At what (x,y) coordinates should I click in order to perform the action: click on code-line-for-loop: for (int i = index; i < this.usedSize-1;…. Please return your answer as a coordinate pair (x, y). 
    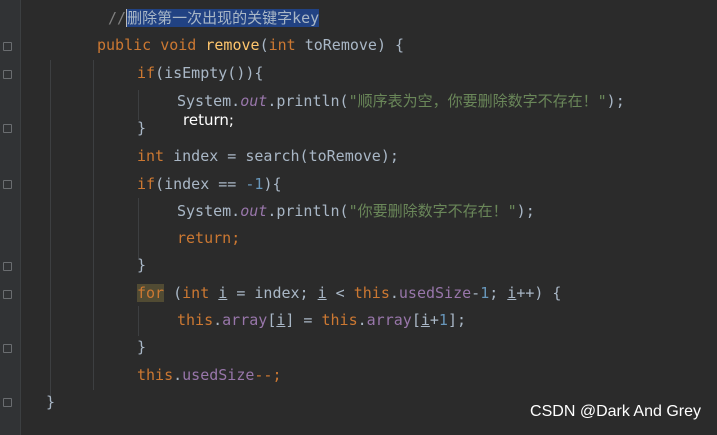
    Looking at the image, I should click on (349, 293).